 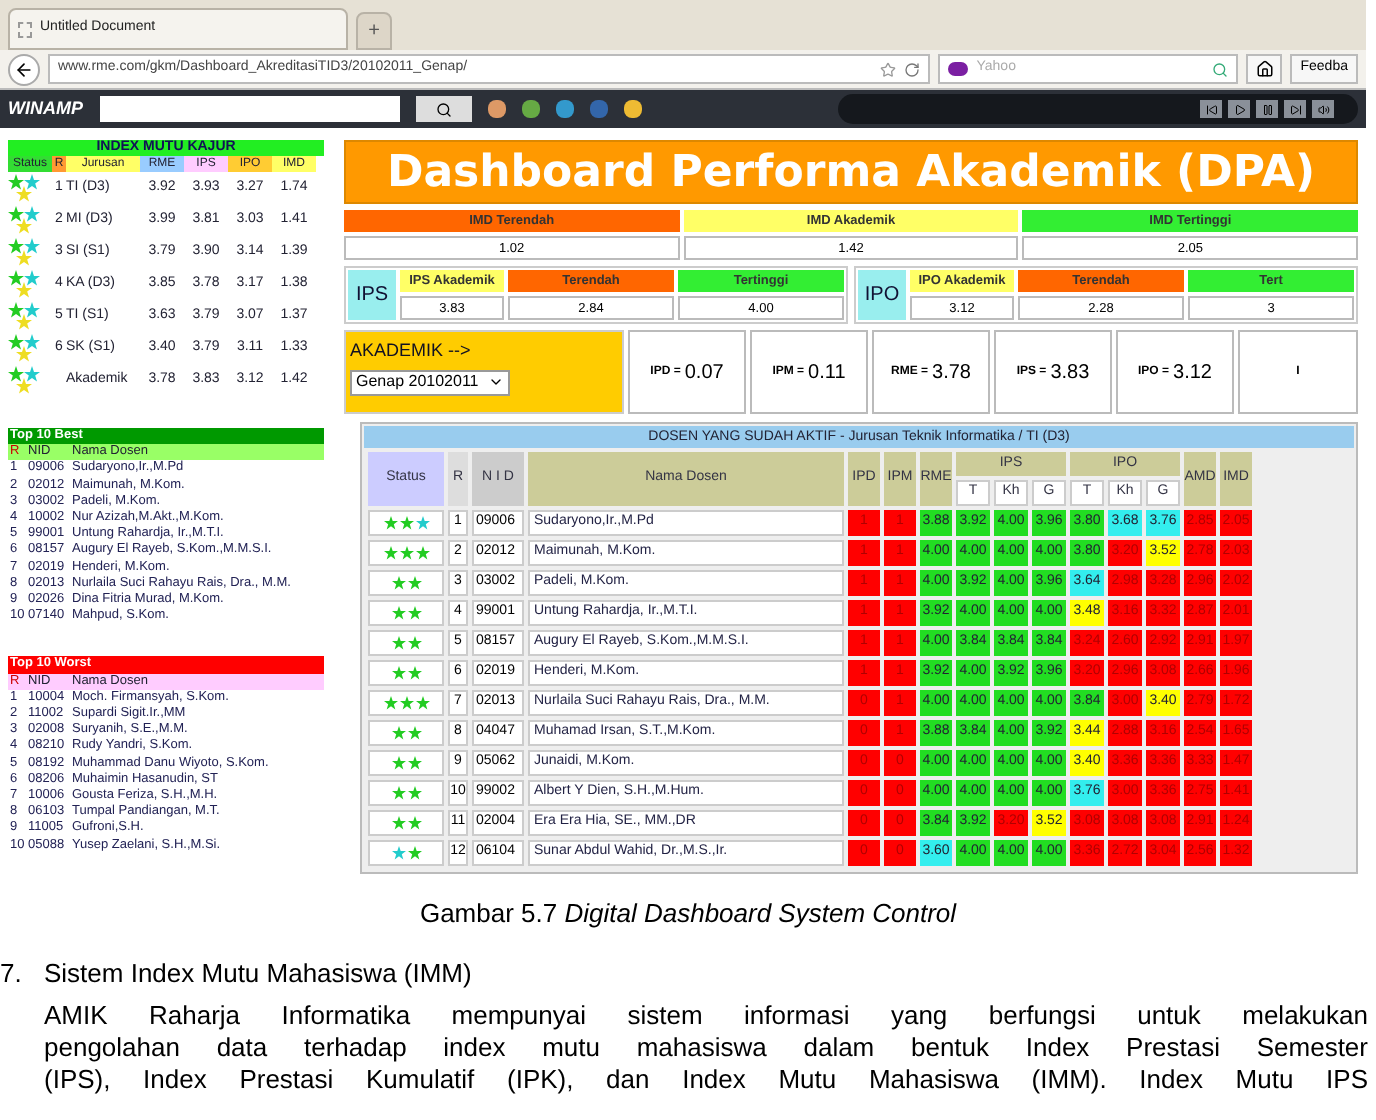 What do you see at coordinates (12, 973) in the screenshot?
I see `section-number: 7.` at bounding box center [12, 973].